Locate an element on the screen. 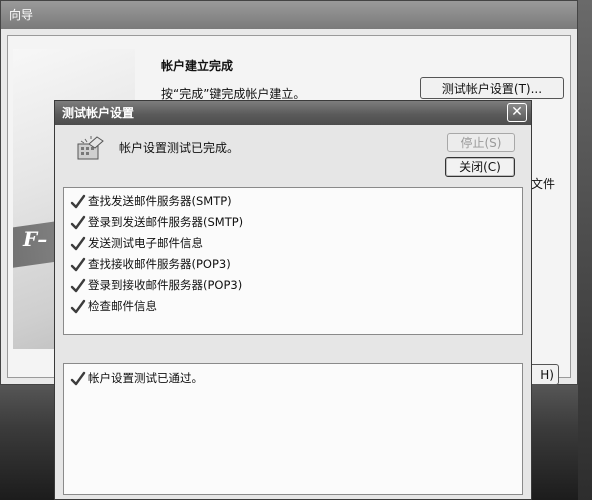  wizard-side-text: 文件 is located at coordinates (543, 184).